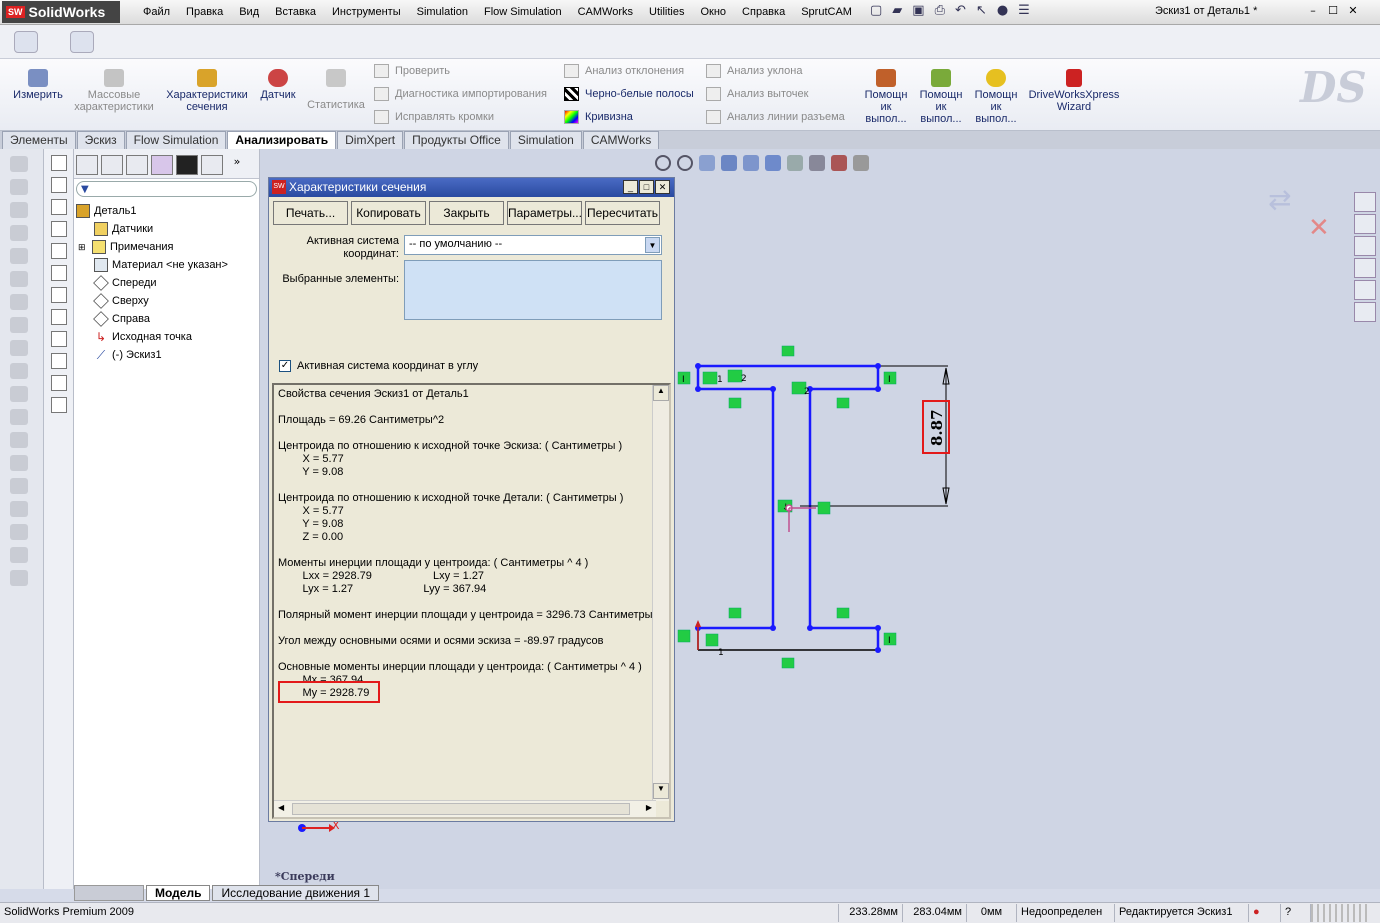  What do you see at coordinates (109, 893) in the screenshot?
I see `tab-scroll-arrows-icon` at bounding box center [109, 893].